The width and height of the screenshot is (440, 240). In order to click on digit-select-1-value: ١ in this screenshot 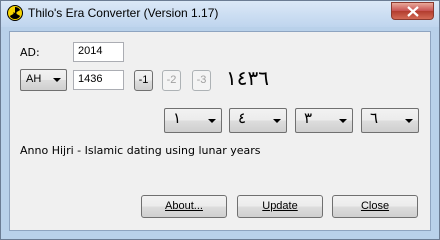, I will do `click(177, 118)`.